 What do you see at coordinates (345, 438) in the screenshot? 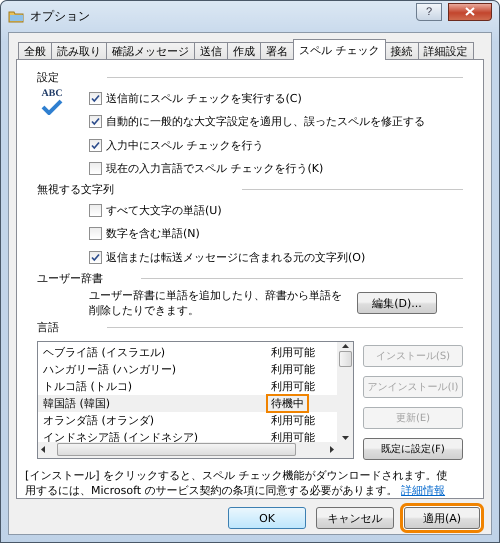
I see `down-arrow-icon` at bounding box center [345, 438].